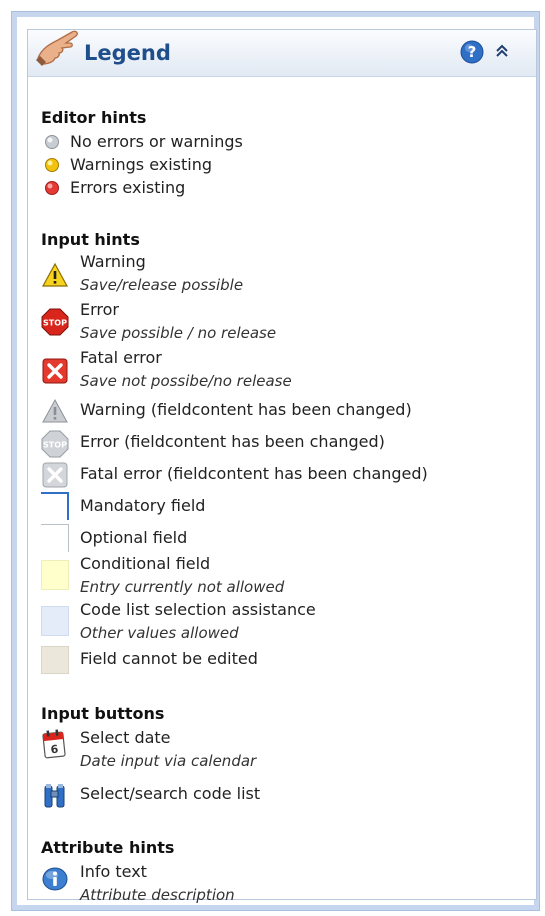 This screenshot has width=545, height=916. Describe the element at coordinates (128, 187) in the screenshot. I see `legend-item-label: Errors existing` at that location.